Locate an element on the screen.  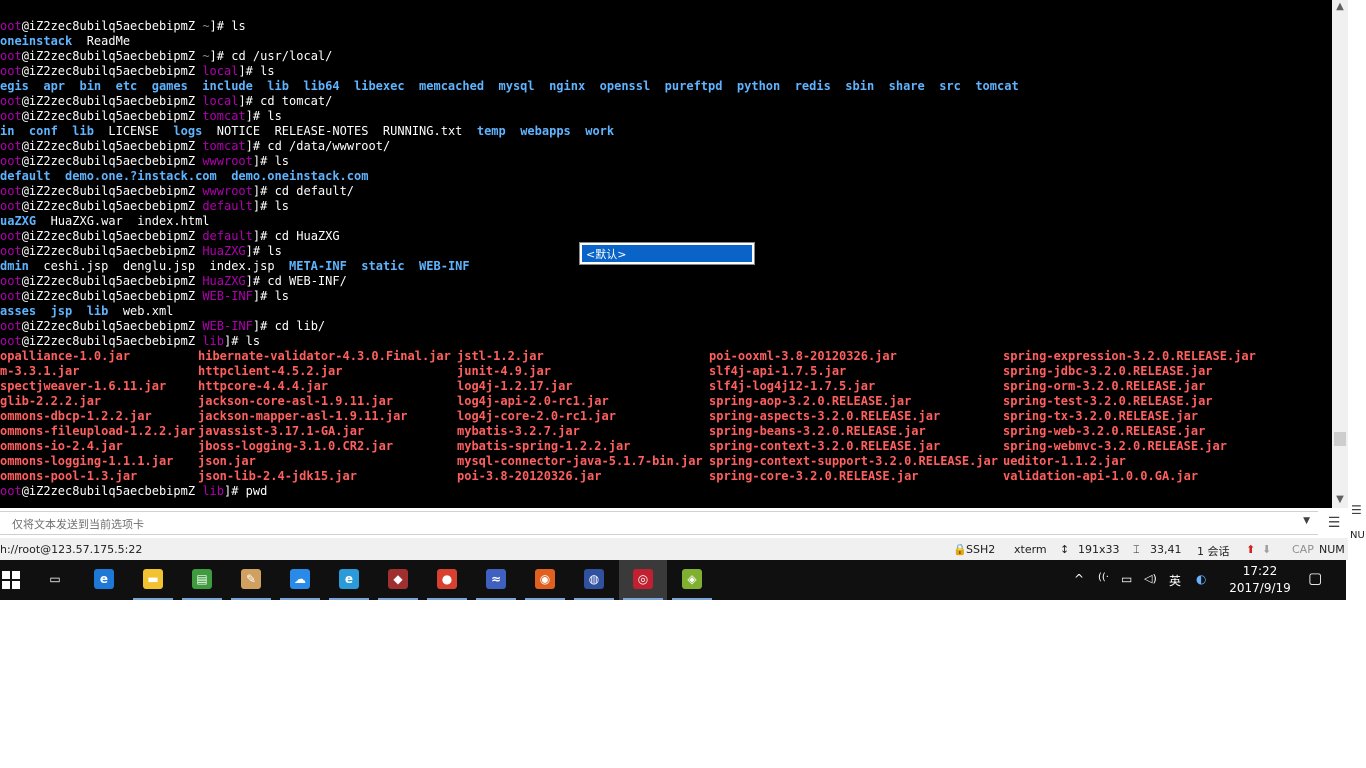
terminal-text-segment: ]# cd /usr/local/ is located at coordinates (271, 56).